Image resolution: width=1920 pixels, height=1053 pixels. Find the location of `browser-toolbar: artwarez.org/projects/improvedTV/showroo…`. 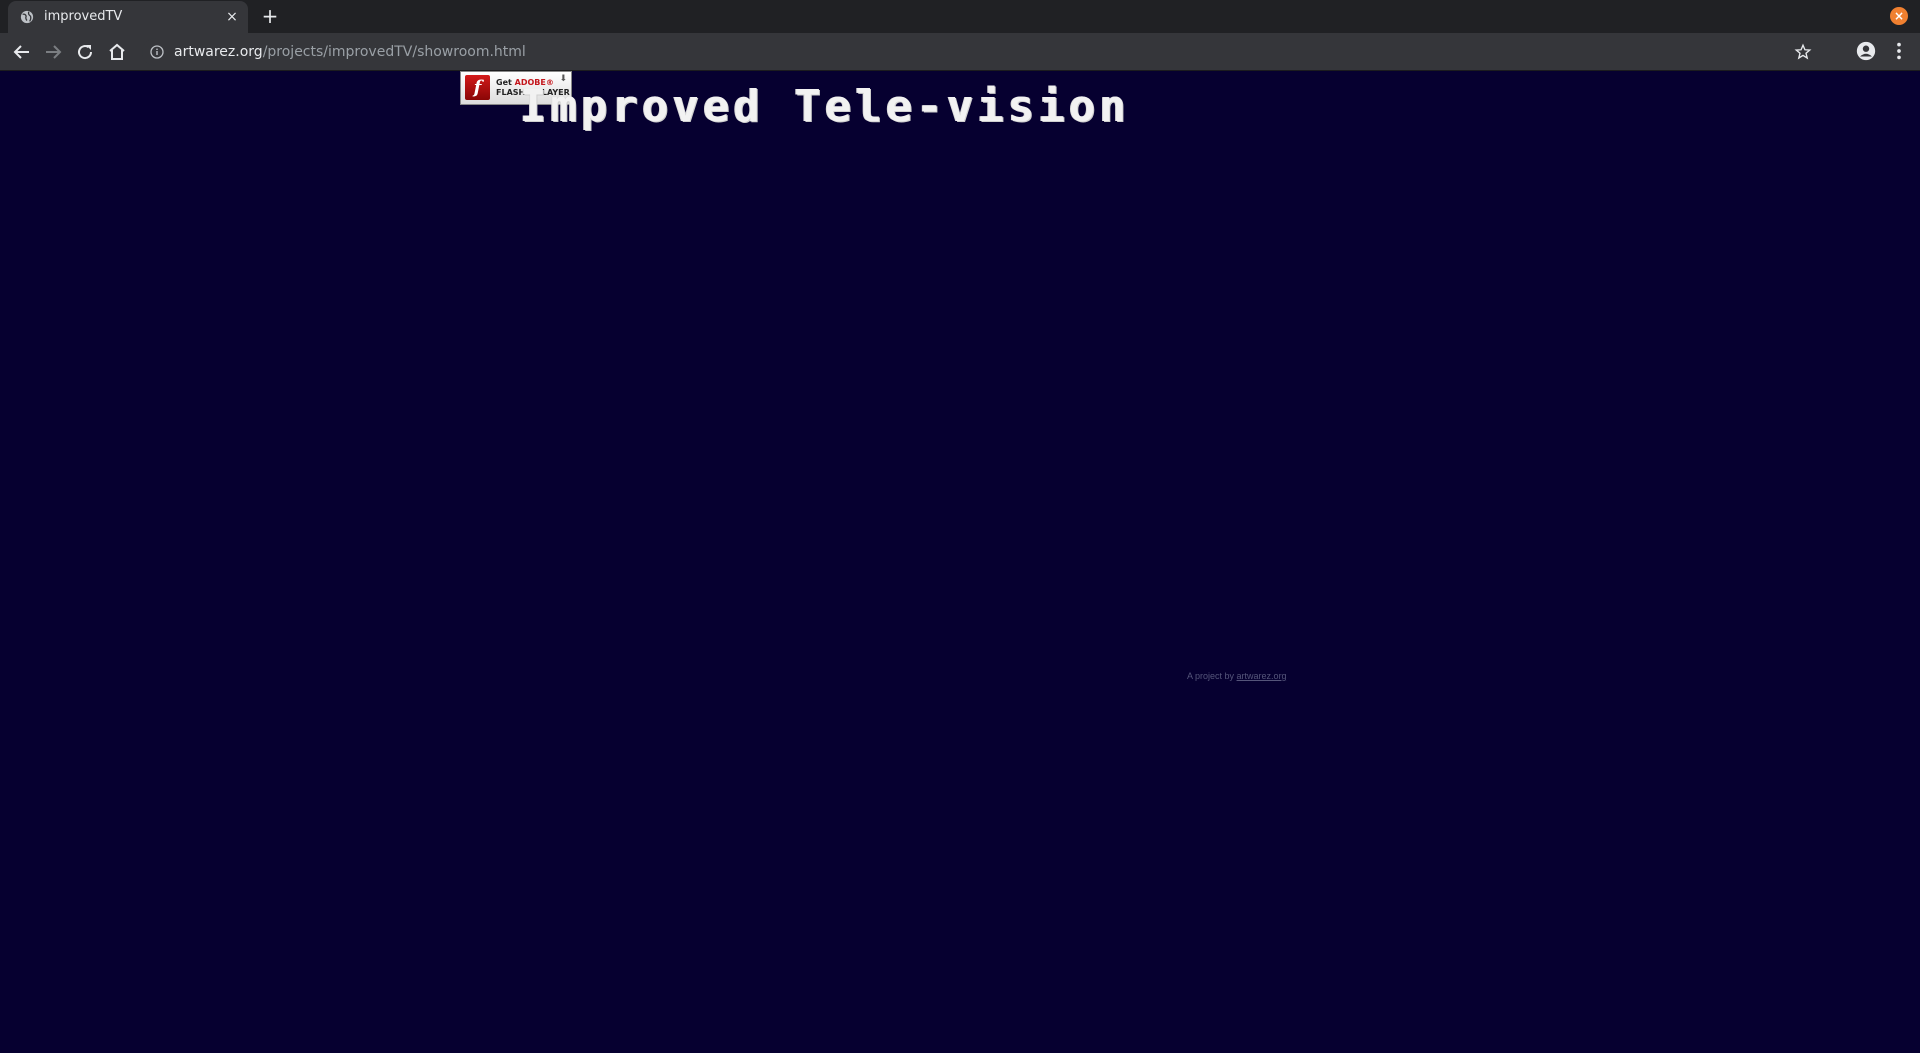

browser-toolbar: artwarez.org/projects/improvedTV/showroo… is located at coordinates (960, 52).